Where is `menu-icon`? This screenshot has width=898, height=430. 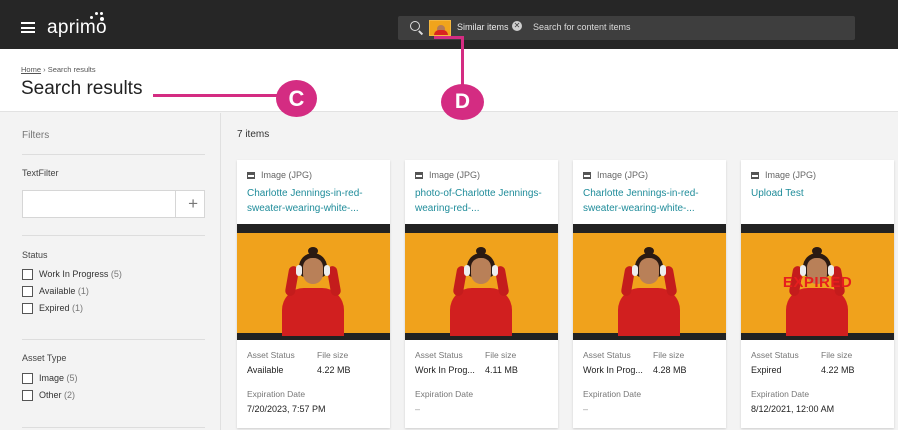 menu-icon is located at coordinates (28, 27).